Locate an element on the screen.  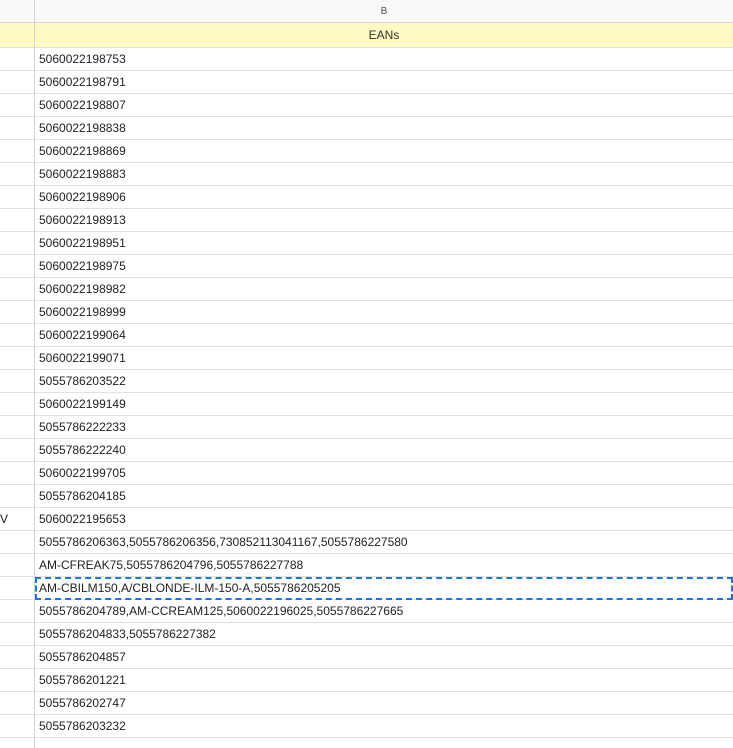
ean-cell: 5060022198982 is located at coordinates (384, 289).